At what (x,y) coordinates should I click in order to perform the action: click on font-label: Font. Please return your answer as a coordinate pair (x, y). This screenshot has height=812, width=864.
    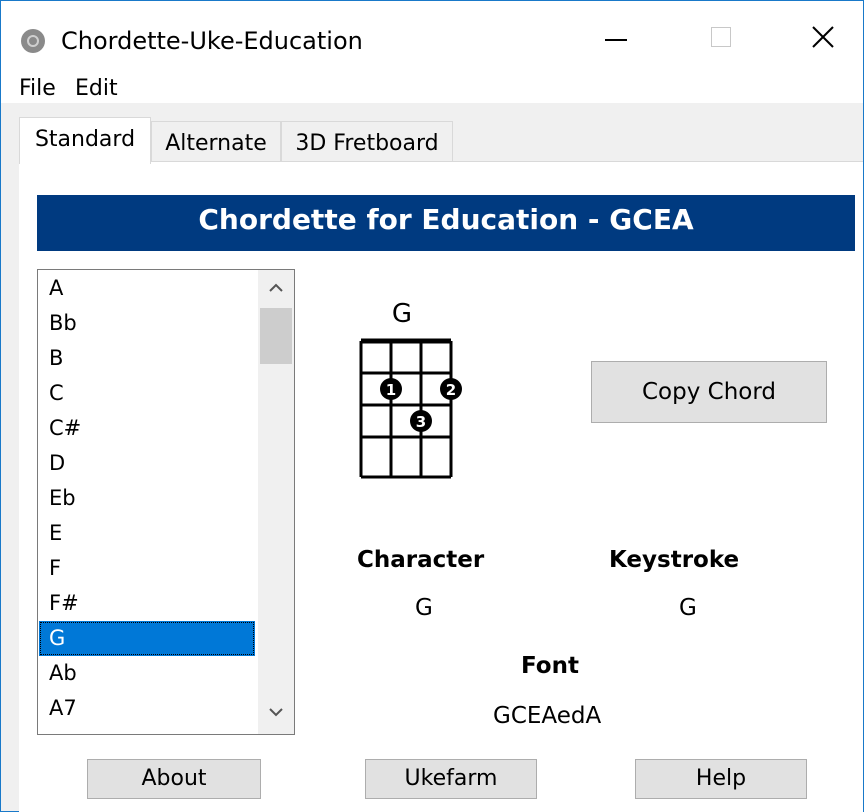
    Looking at the image, I should click on (550, 666).